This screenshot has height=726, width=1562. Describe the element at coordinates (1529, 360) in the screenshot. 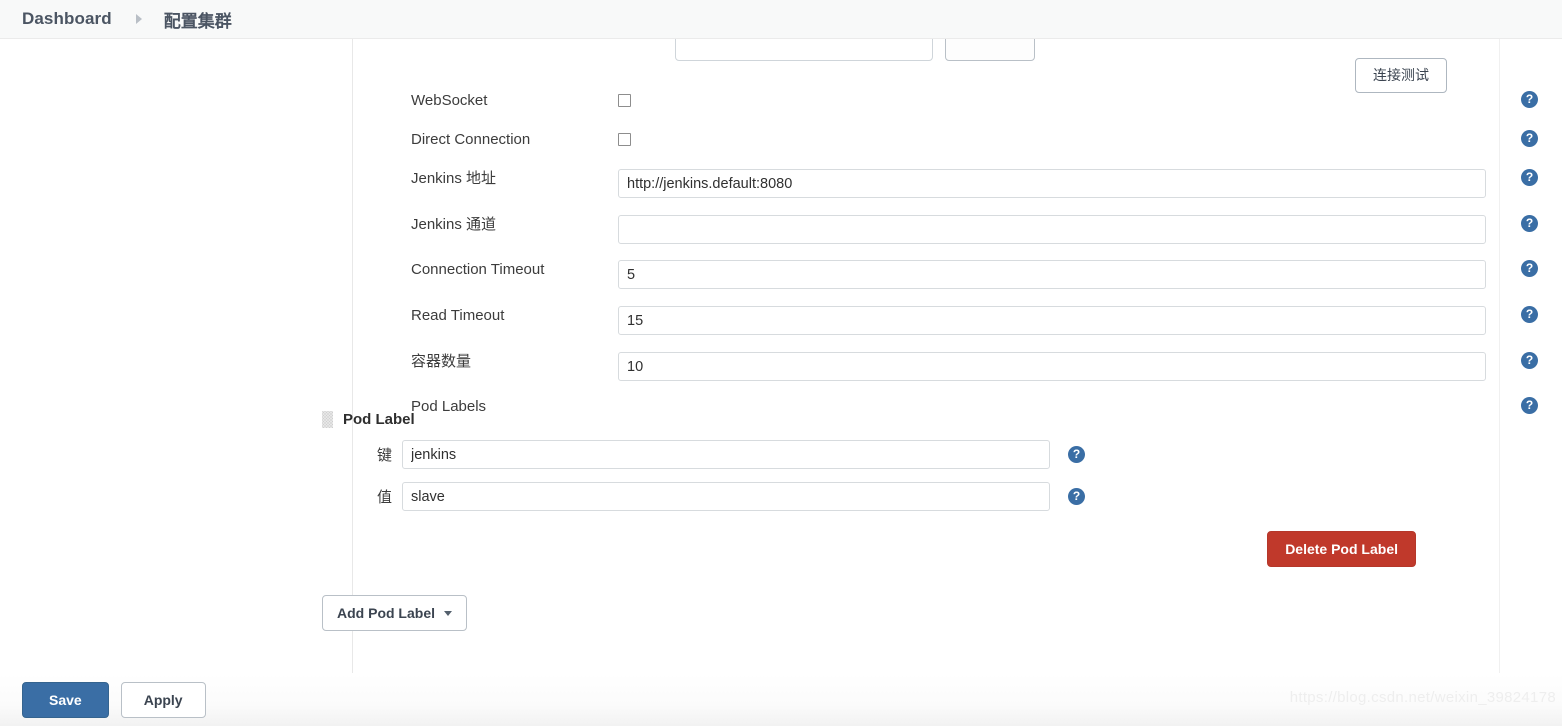

I see `help-icon-container-cap: ?` at that location.